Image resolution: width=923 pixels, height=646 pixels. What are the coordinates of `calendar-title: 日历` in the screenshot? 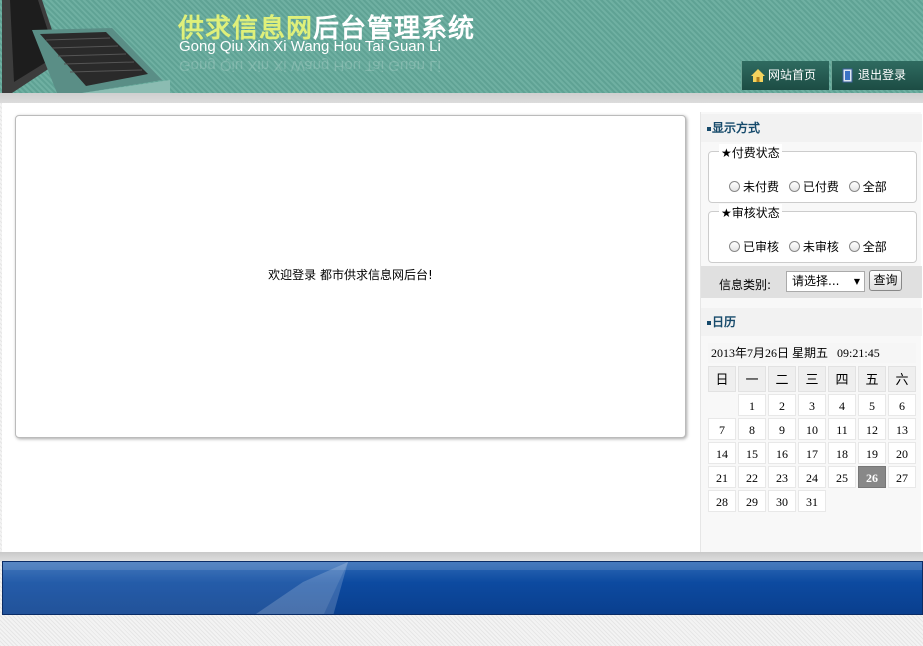 It's located at (811, 322).